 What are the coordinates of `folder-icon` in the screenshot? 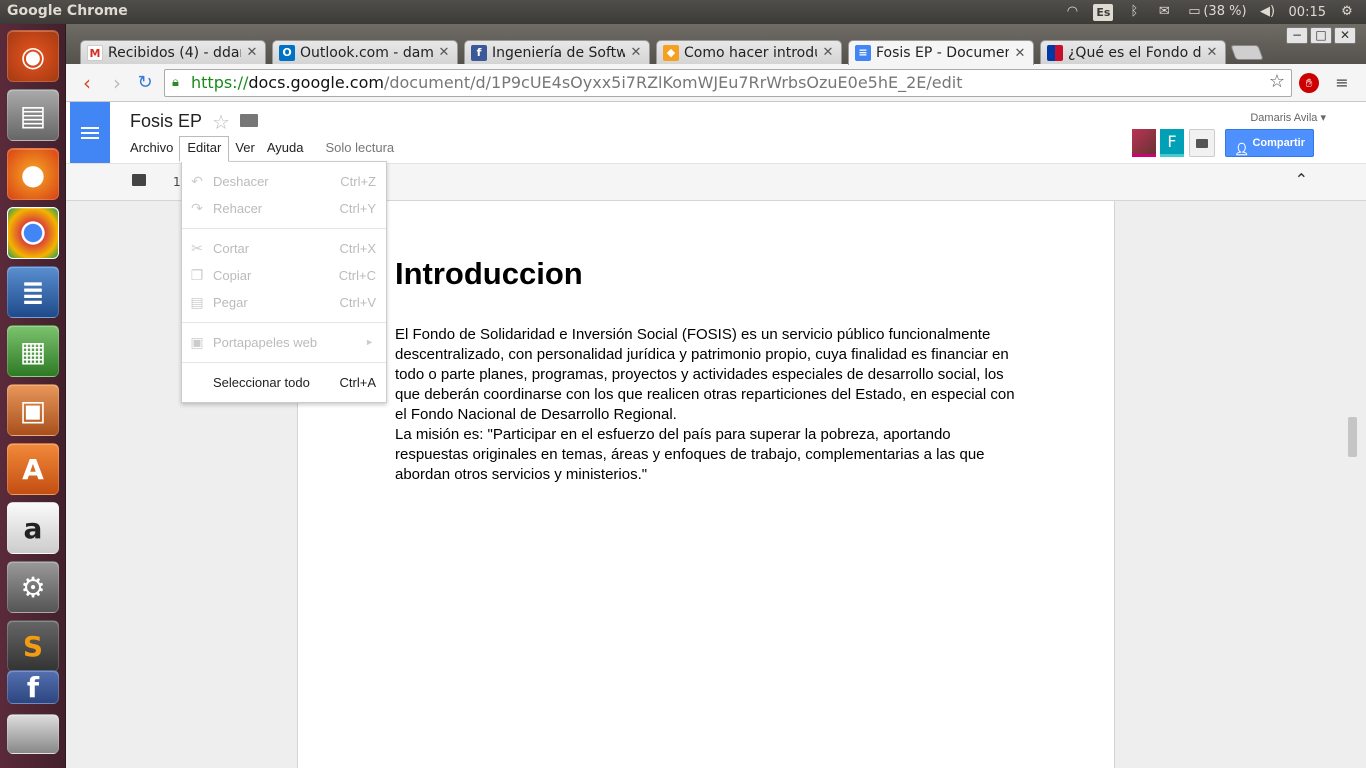 It's located at (249, 120).